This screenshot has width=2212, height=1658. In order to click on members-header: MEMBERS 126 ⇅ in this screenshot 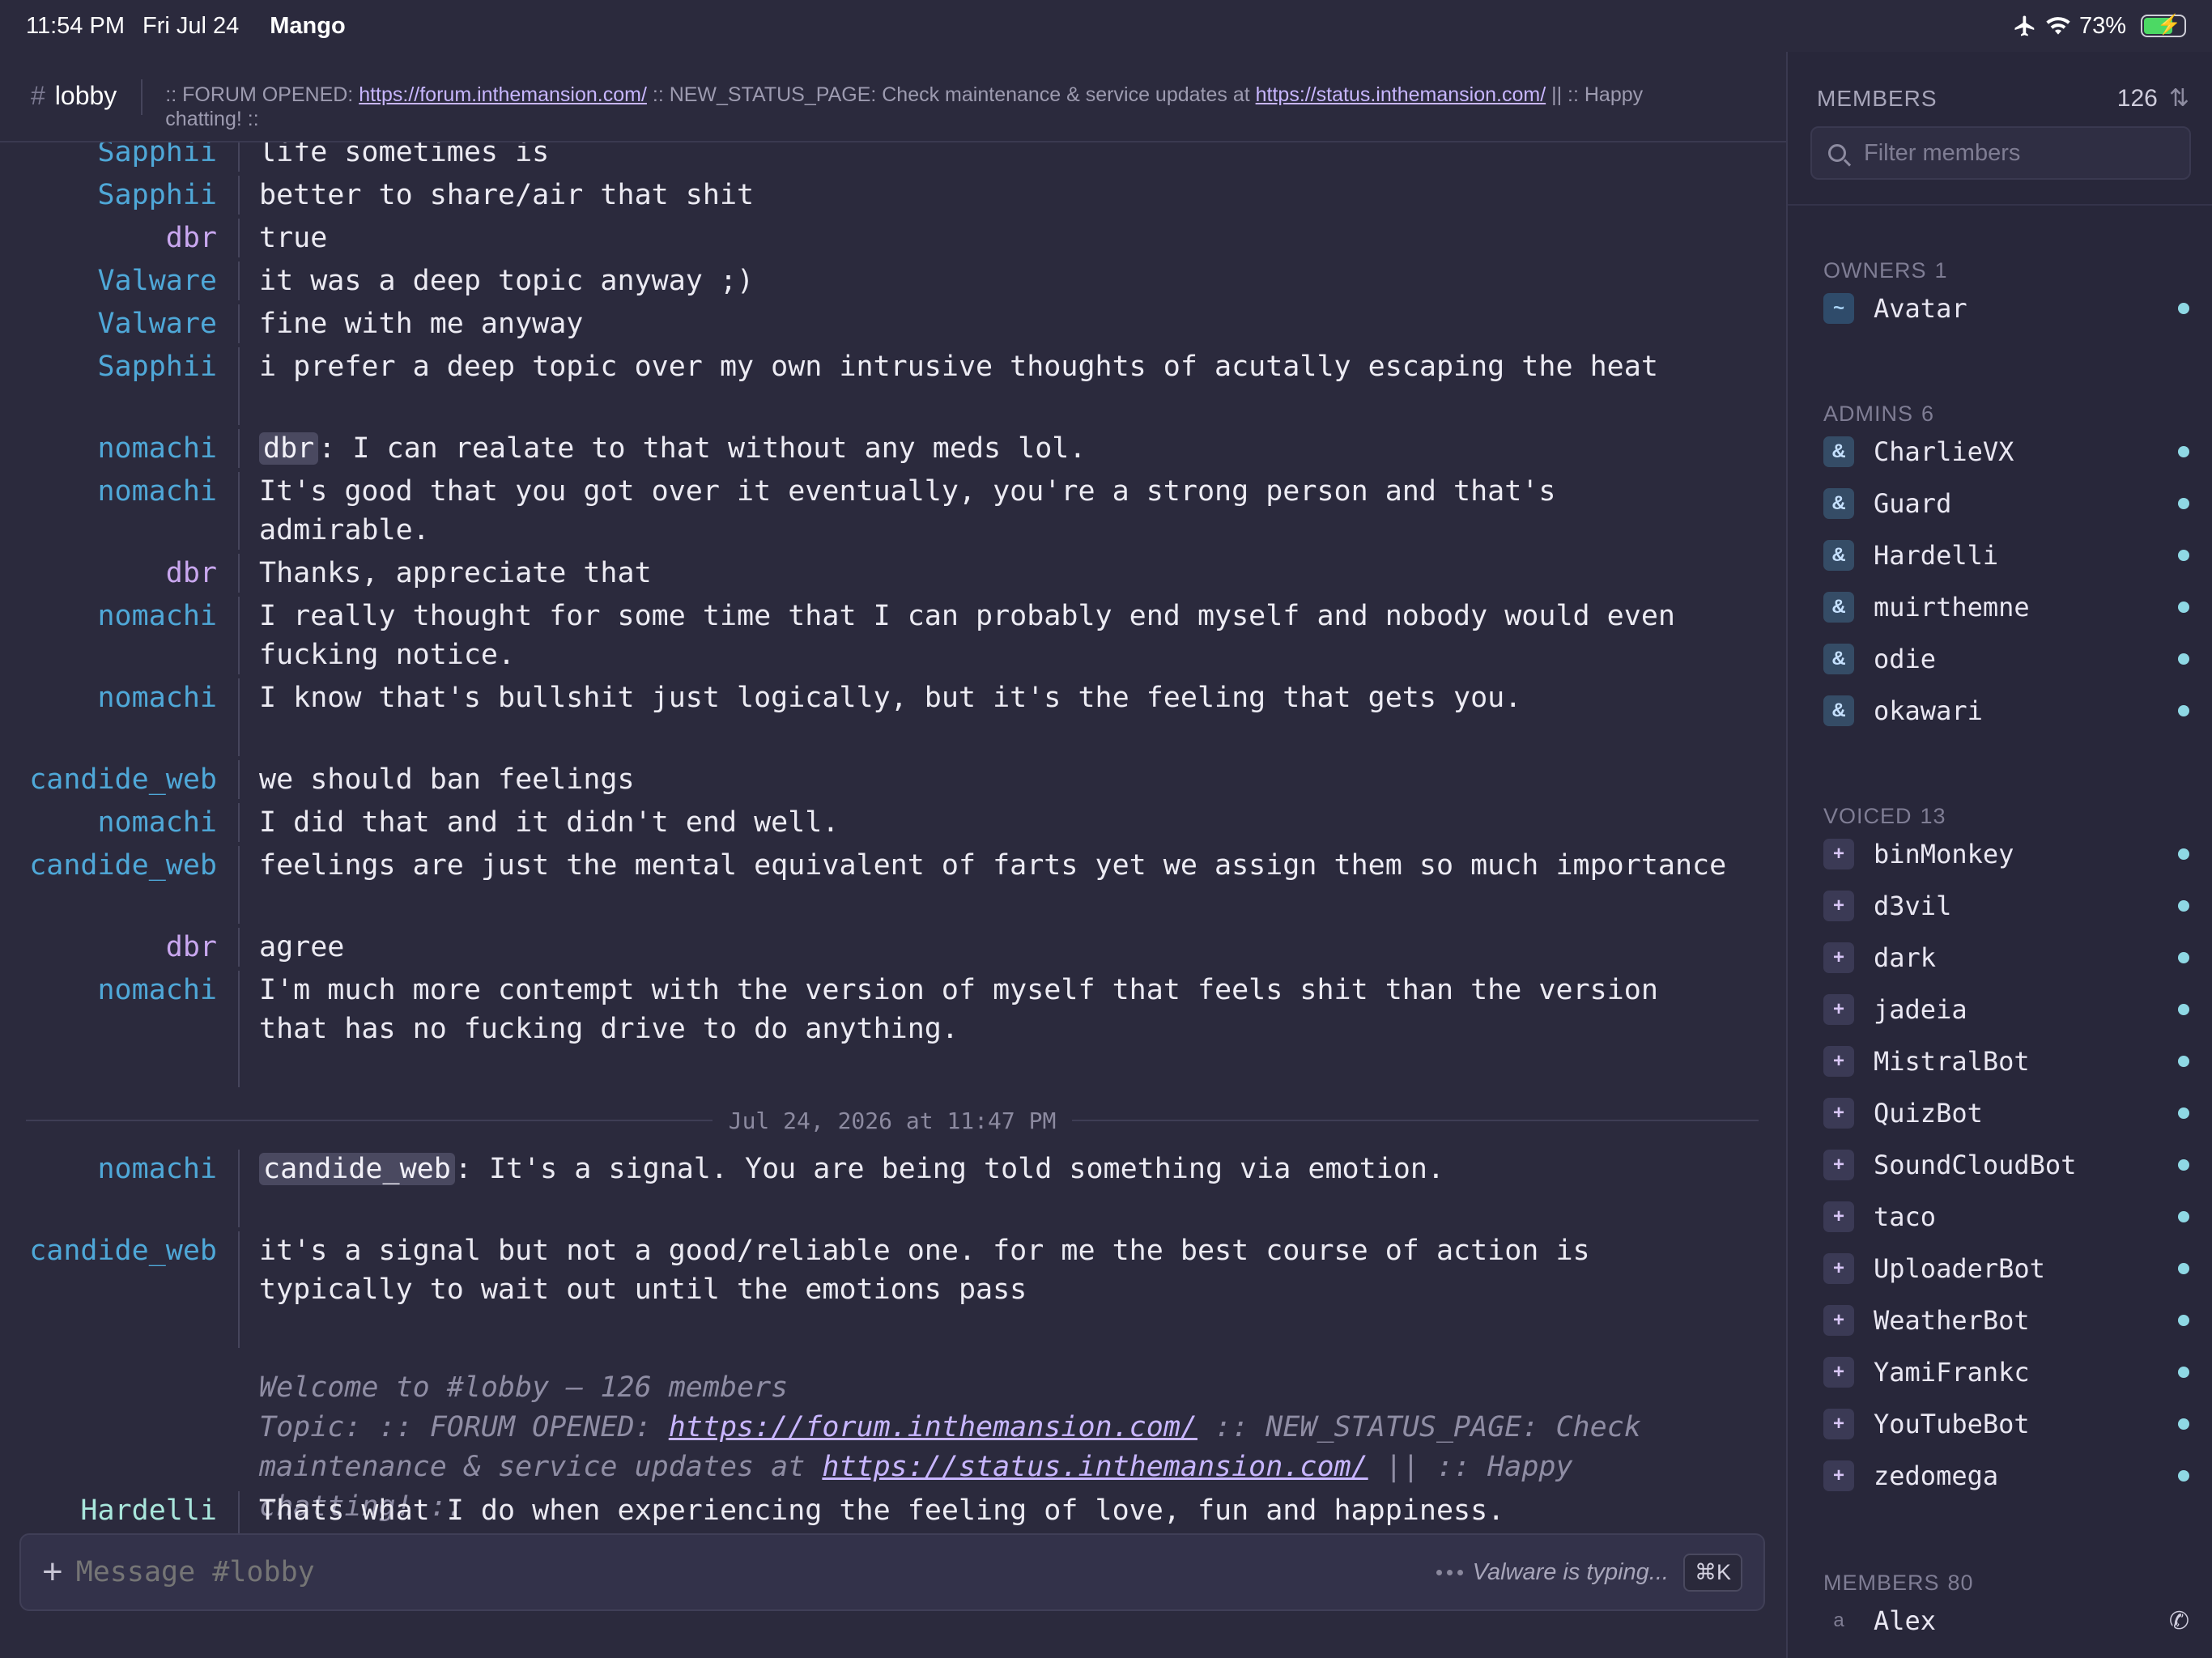, I will do `click(2003, 98)`.